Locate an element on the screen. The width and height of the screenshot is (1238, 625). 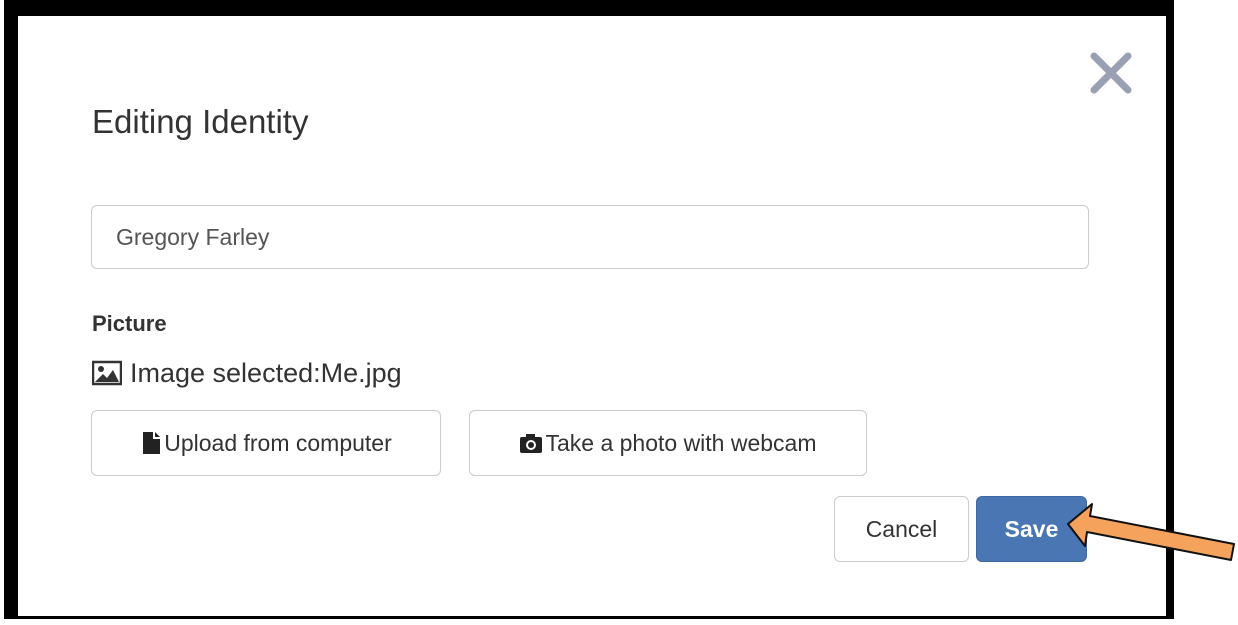
cancel-button: Cancel is located at coordinates (901, 529).